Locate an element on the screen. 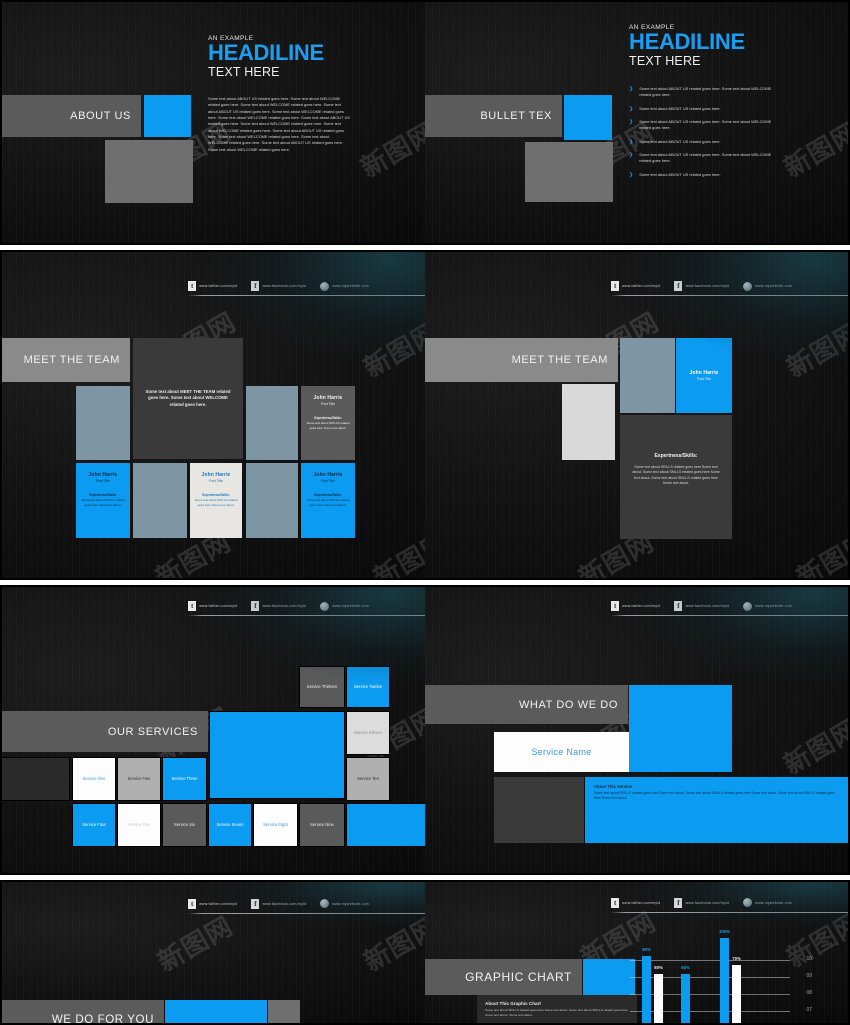 The width and height of the screenshot is (850, 1025). skills-heading: Expertness/Skills: is located at coordinates (328, 495).